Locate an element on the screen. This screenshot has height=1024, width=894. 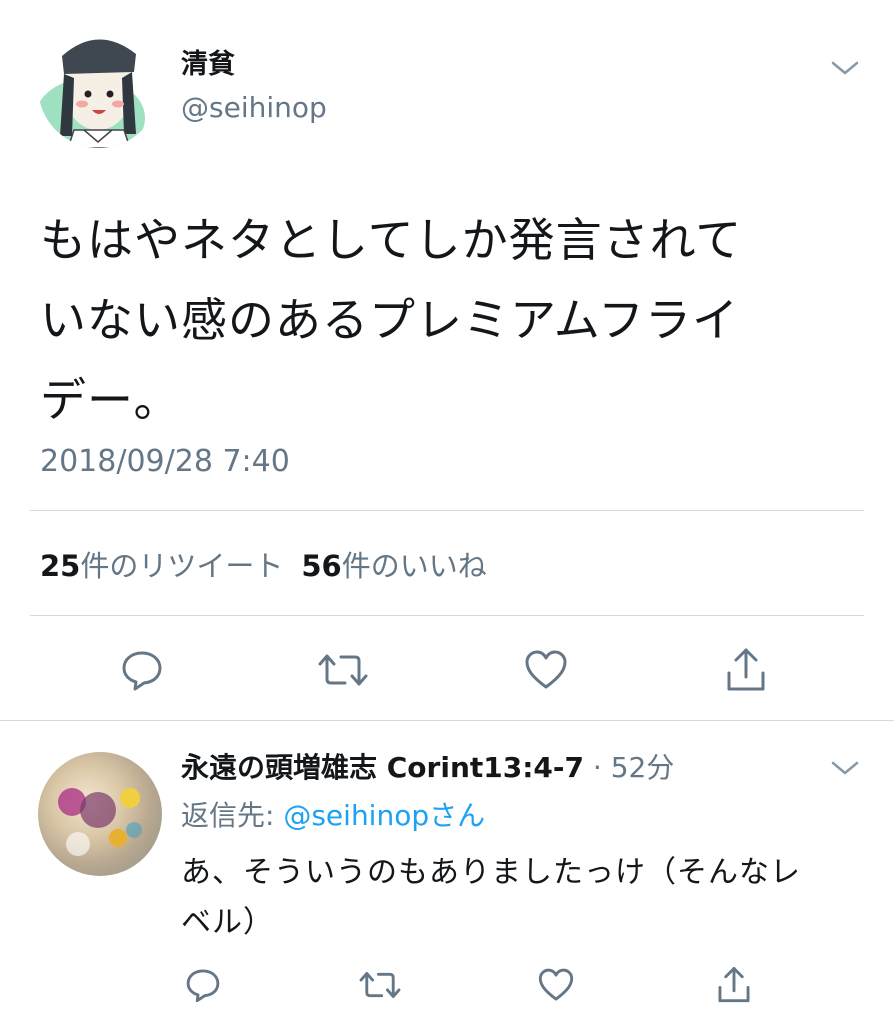
reply-button is located at coordinates (142, 670).